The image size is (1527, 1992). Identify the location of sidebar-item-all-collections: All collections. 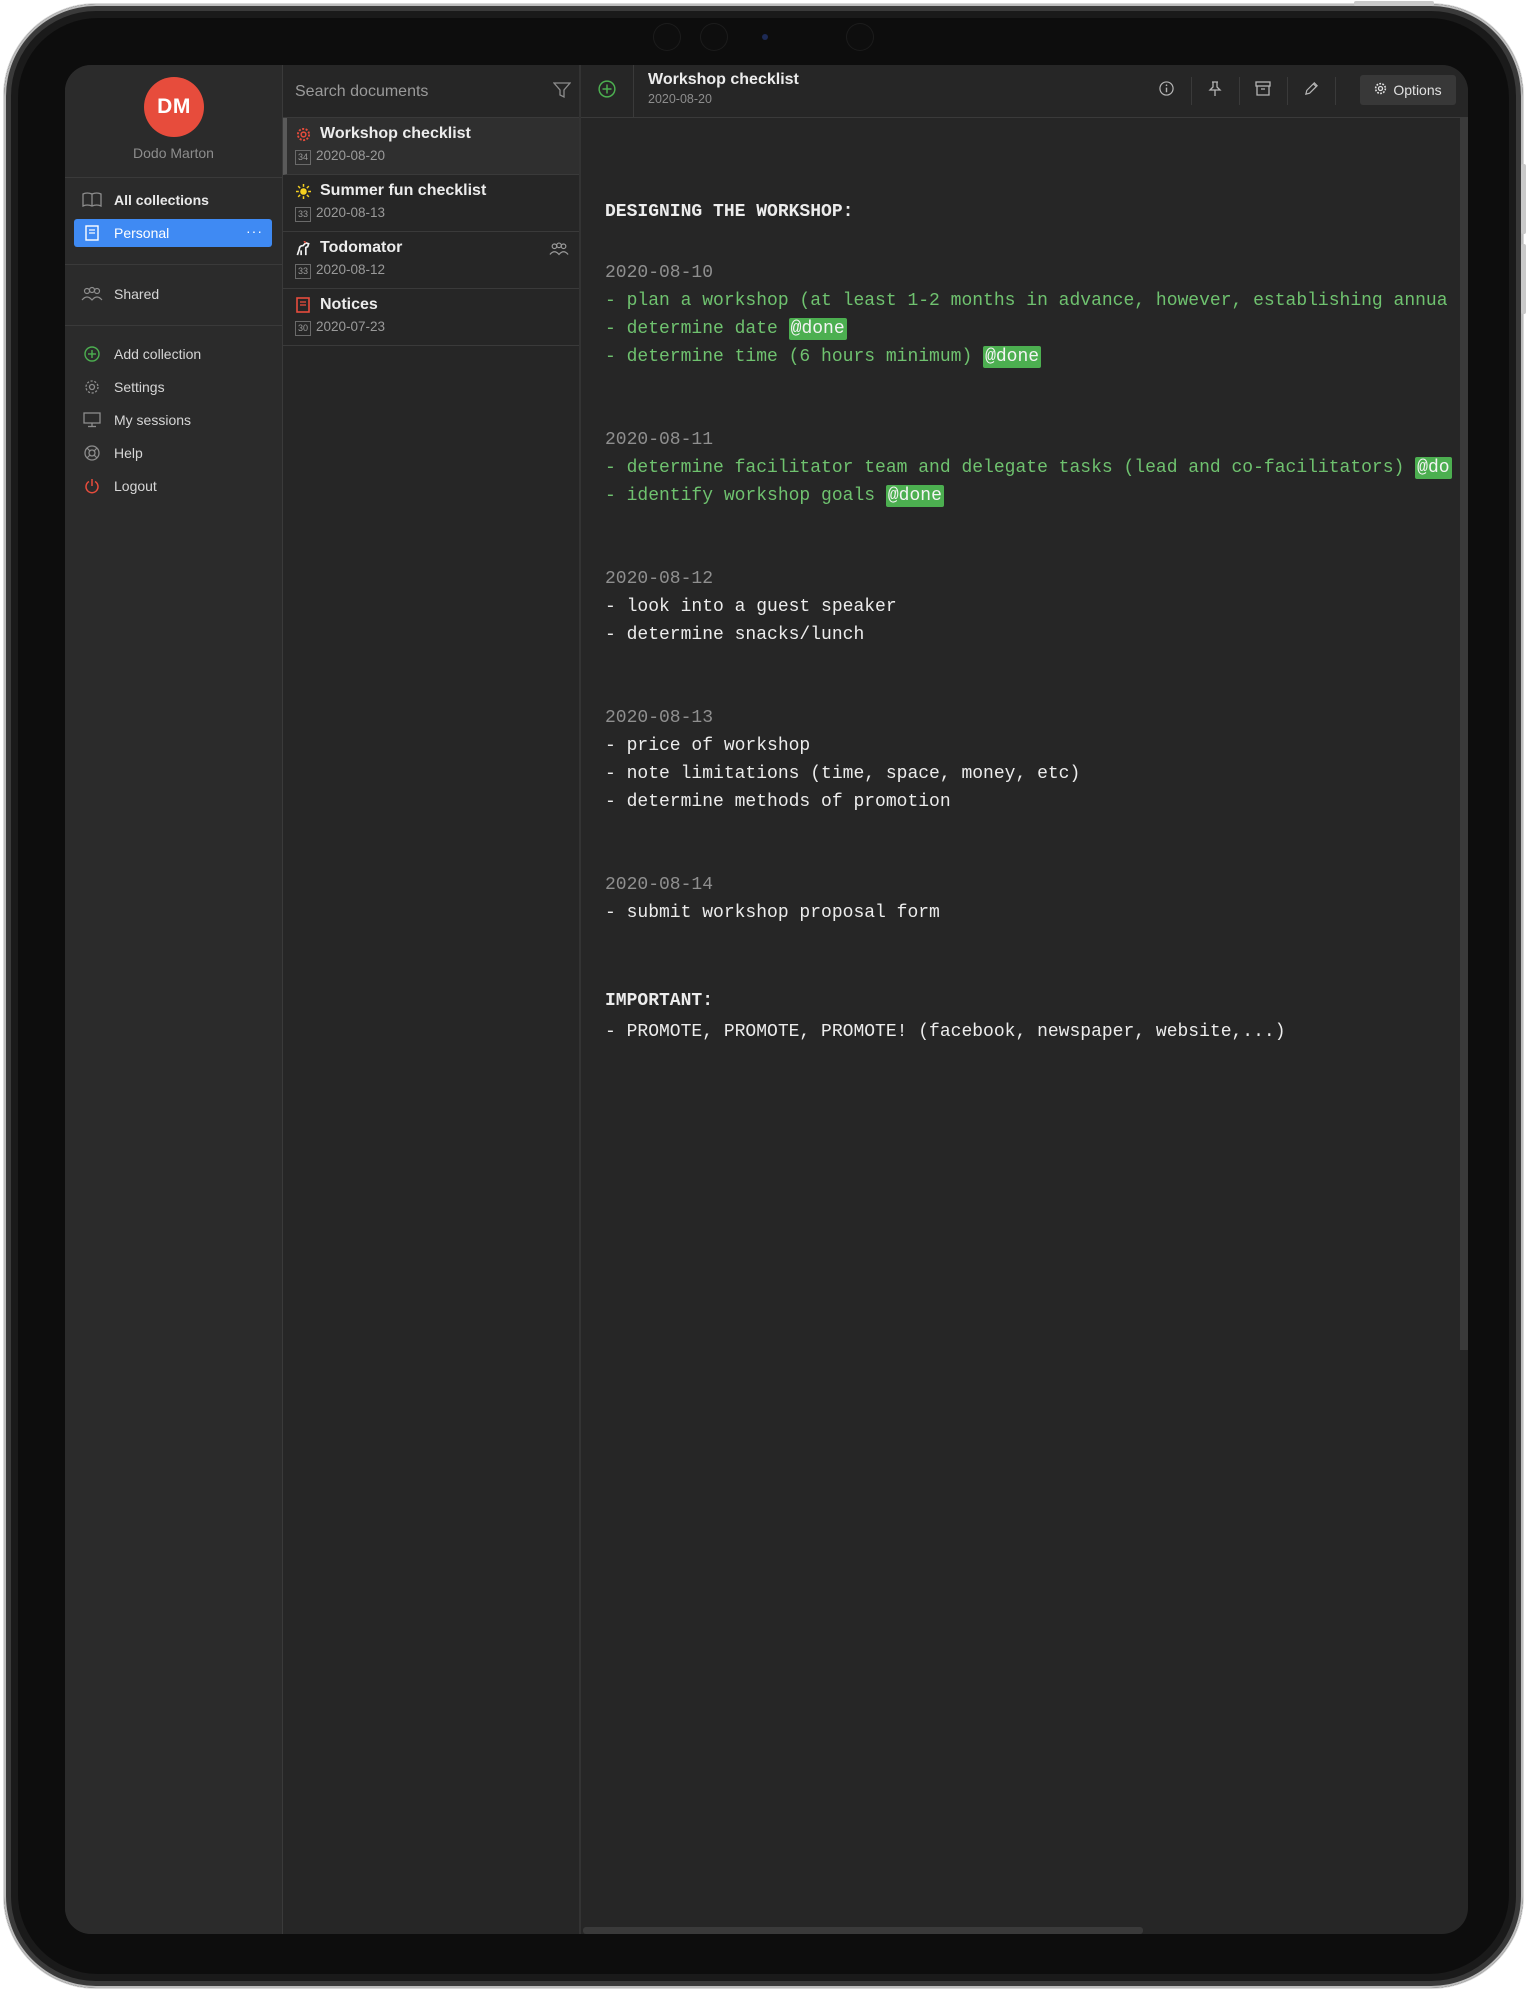
(173, 200).